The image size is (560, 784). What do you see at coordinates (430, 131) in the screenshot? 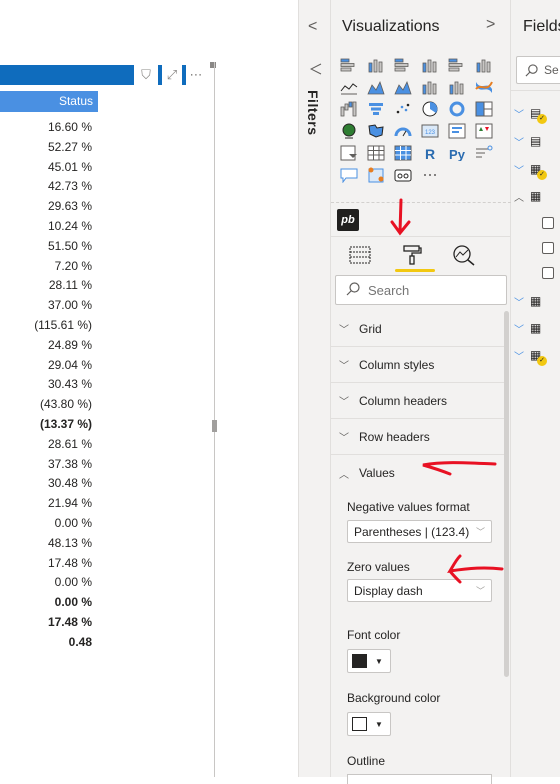
I see `card-icon: 123` at bounding box center [430, 131].